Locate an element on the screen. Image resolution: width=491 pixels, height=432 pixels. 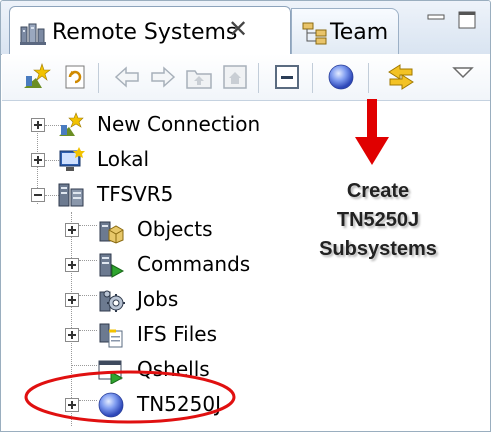
highlight-ellipse-outline is located at coordinates (130, 397).